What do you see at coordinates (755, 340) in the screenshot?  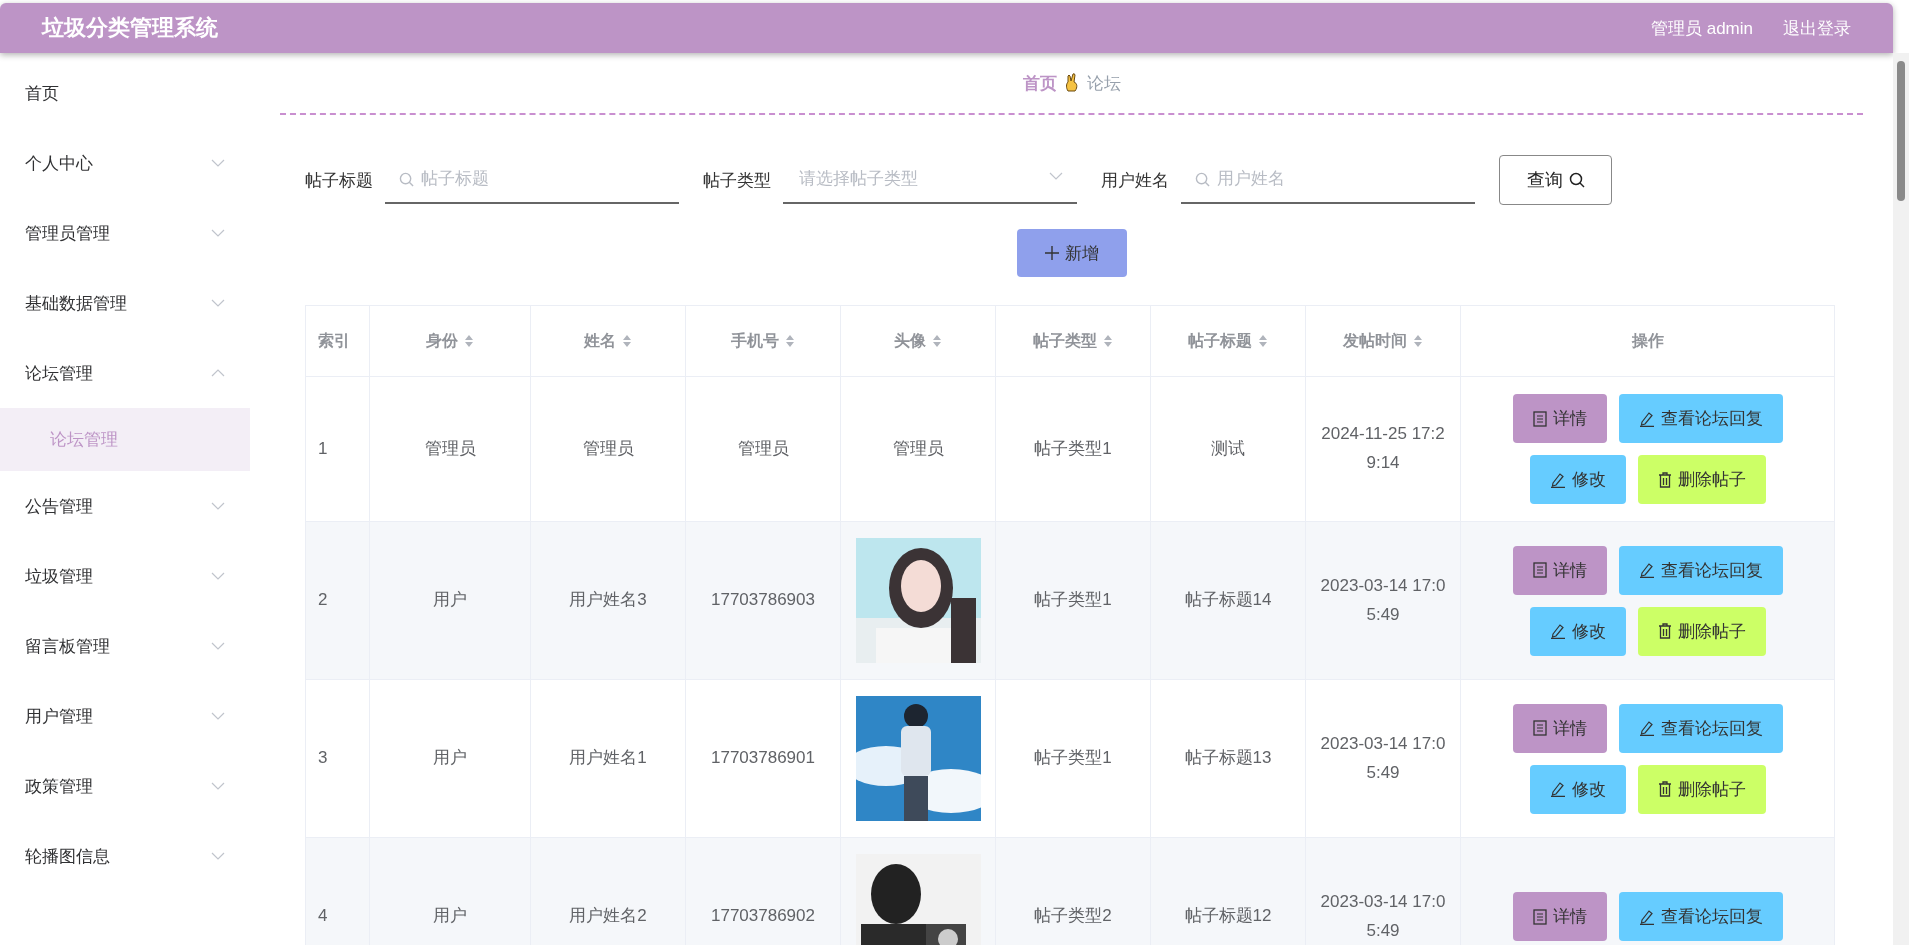 I see `column-title: 手机号` at bounding box center [755, 340].